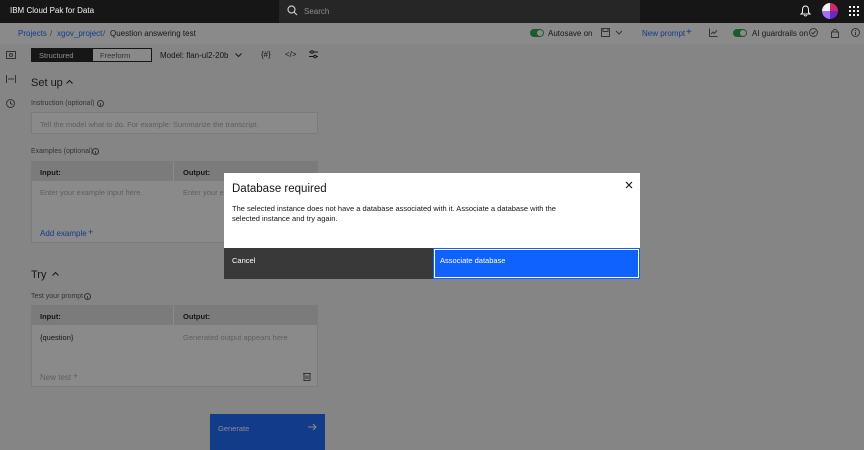  What do you see at coordinates (279, 189) in the screenshot?
I see `dialog-title: Database required` at bounding box center [279, 189].